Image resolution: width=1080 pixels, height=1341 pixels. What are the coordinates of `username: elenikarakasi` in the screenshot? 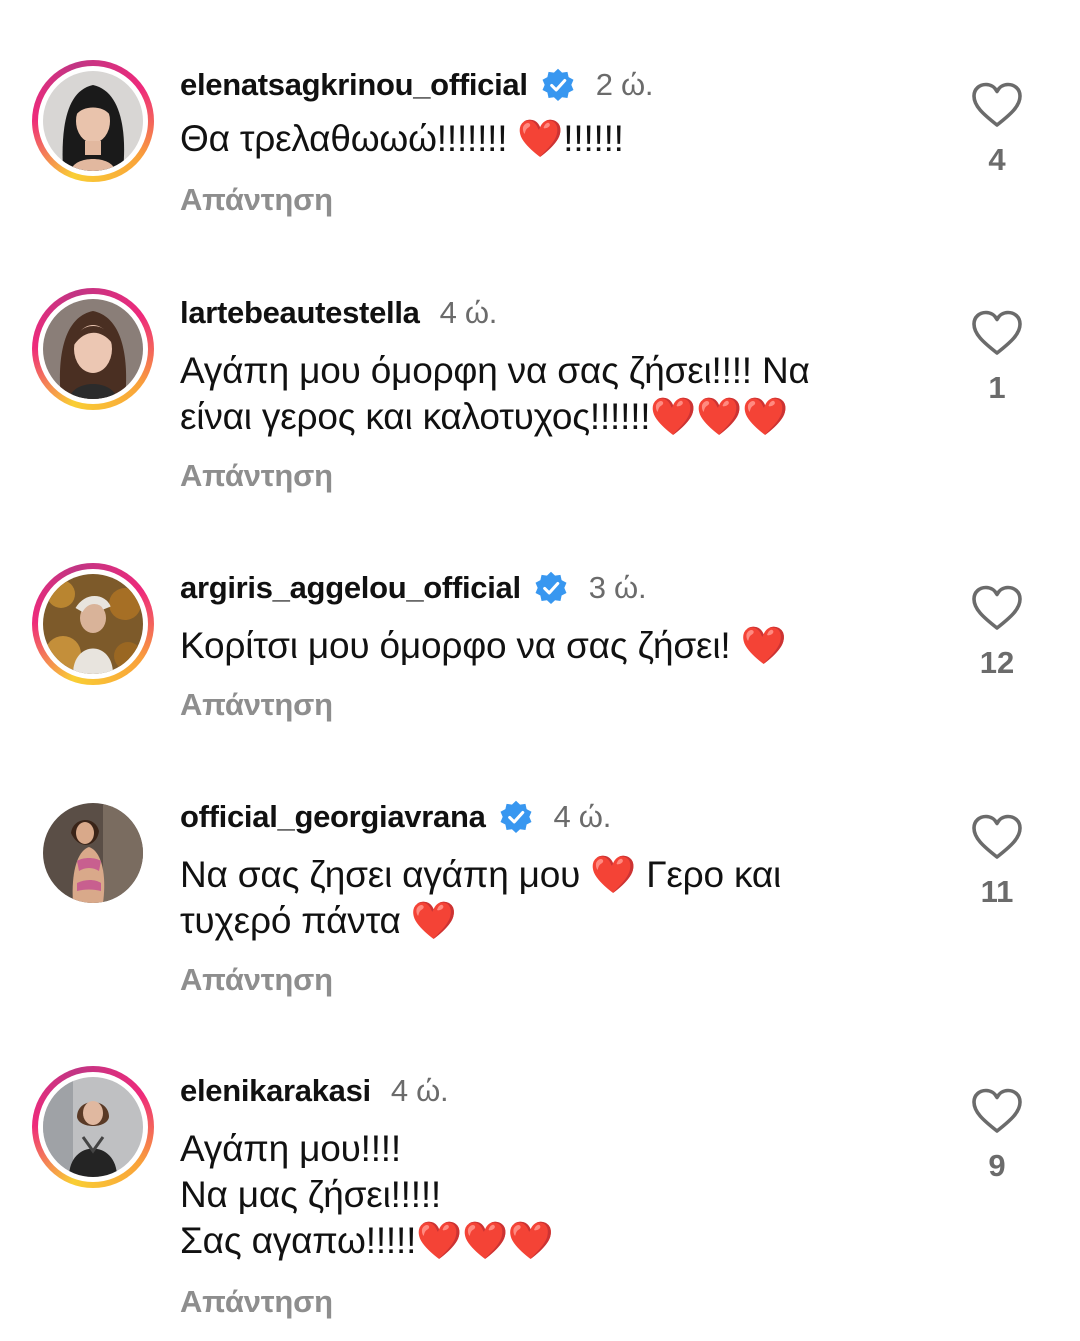 It's located at (275, 1091).